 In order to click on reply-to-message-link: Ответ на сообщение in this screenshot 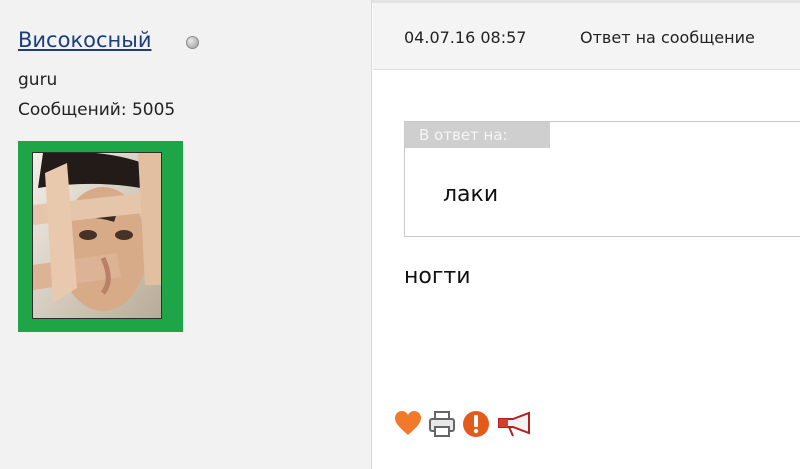, I will do `click(667, 37)`.